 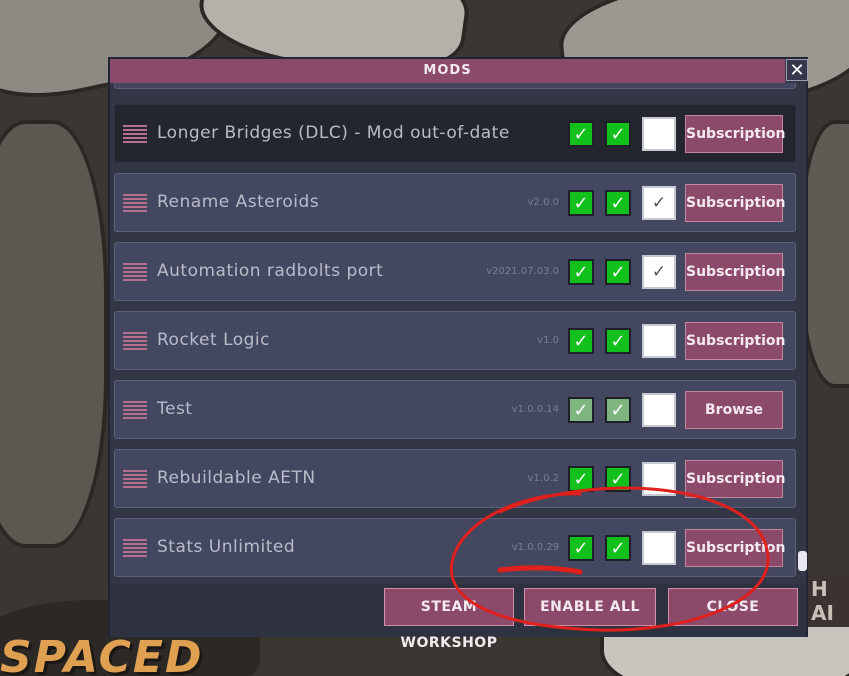 What do you see at coordinates (548, 340) in the screenshot?
I see `mod-version: v1.0` at bounding box center [548, 340].